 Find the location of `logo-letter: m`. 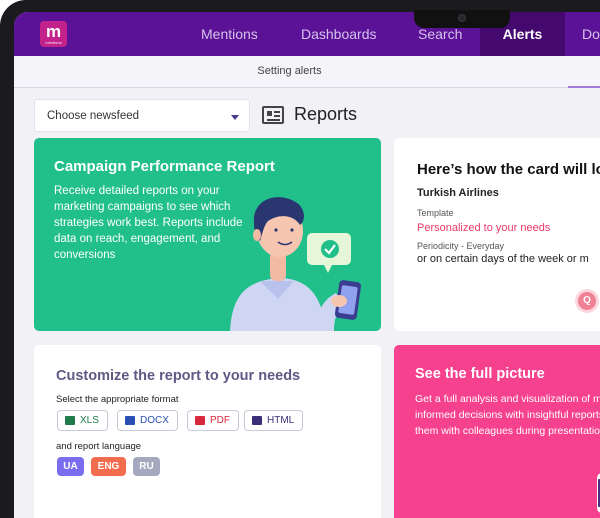

logo-letter: m is located at coordinates (53, 31).